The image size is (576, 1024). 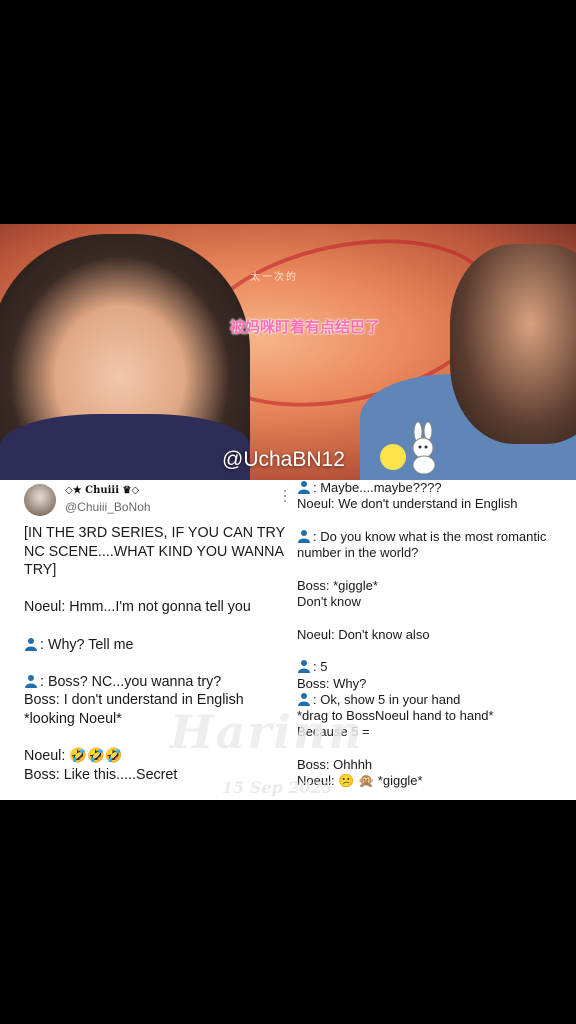 What do you see at coordinates (360, 781) in the screenshot?
I see `tweet-line: Noeul: 😕 🙊 *giggle*` at bounding box center [360, 781].